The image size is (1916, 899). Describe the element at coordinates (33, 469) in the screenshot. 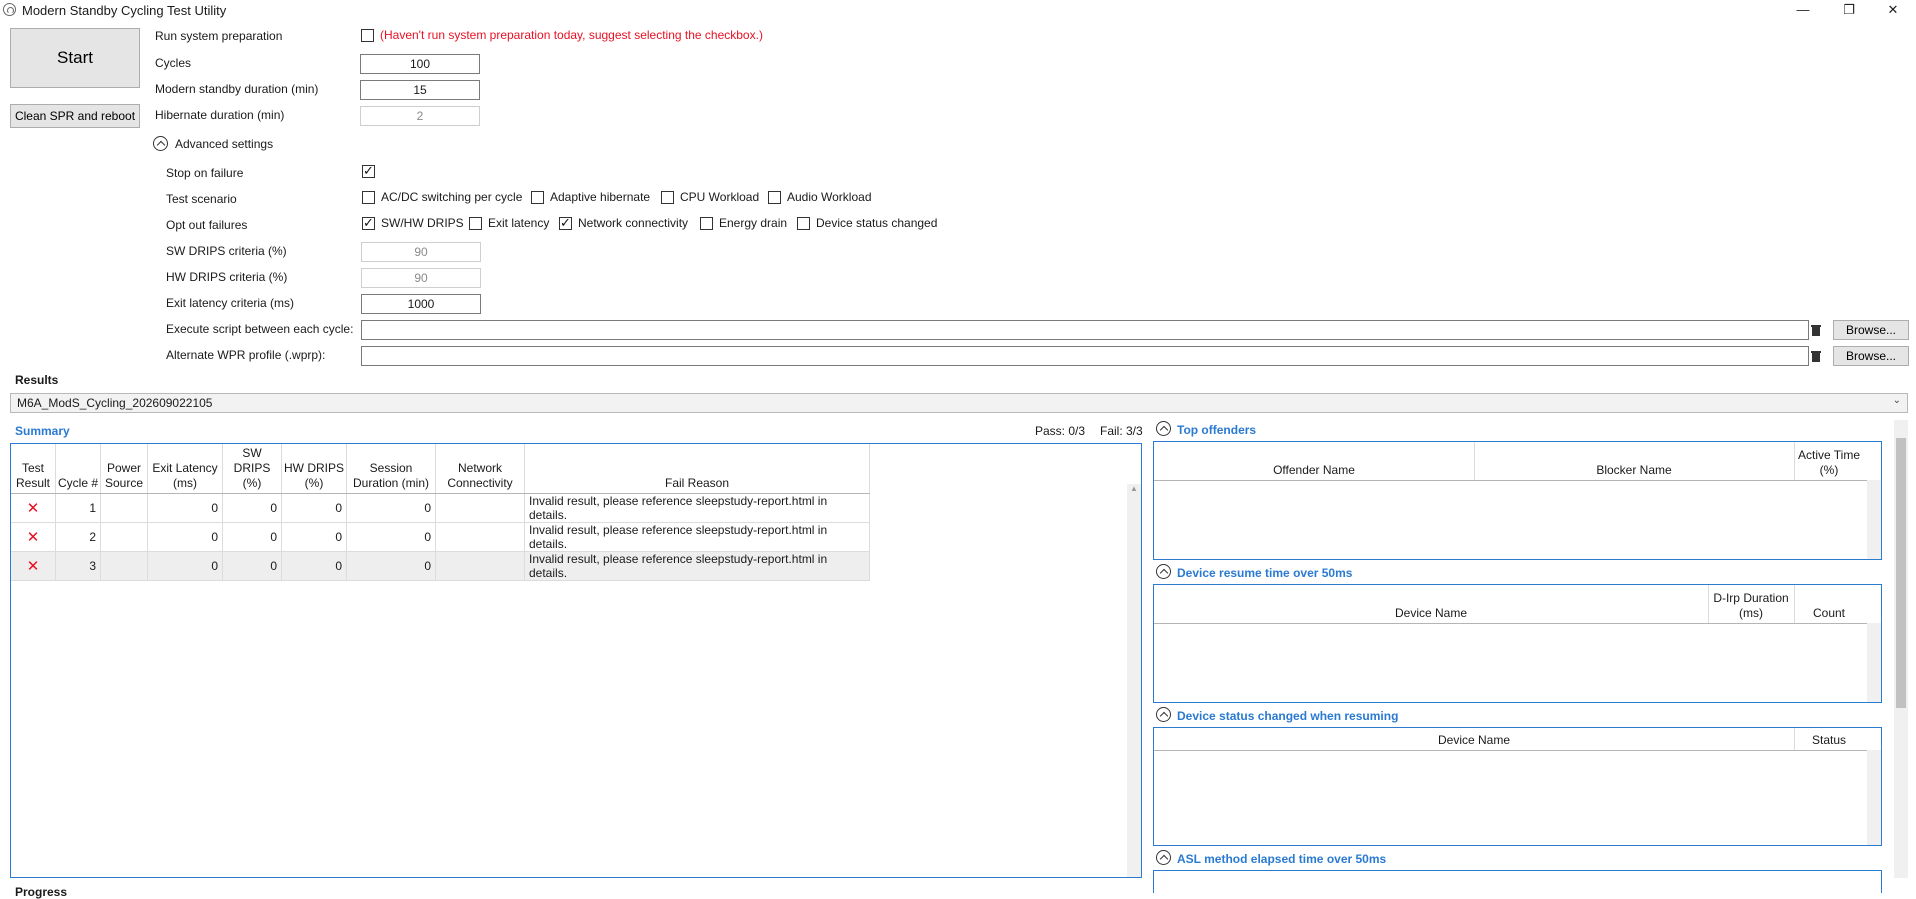

I see `col-test-result: Test Result` at that location.